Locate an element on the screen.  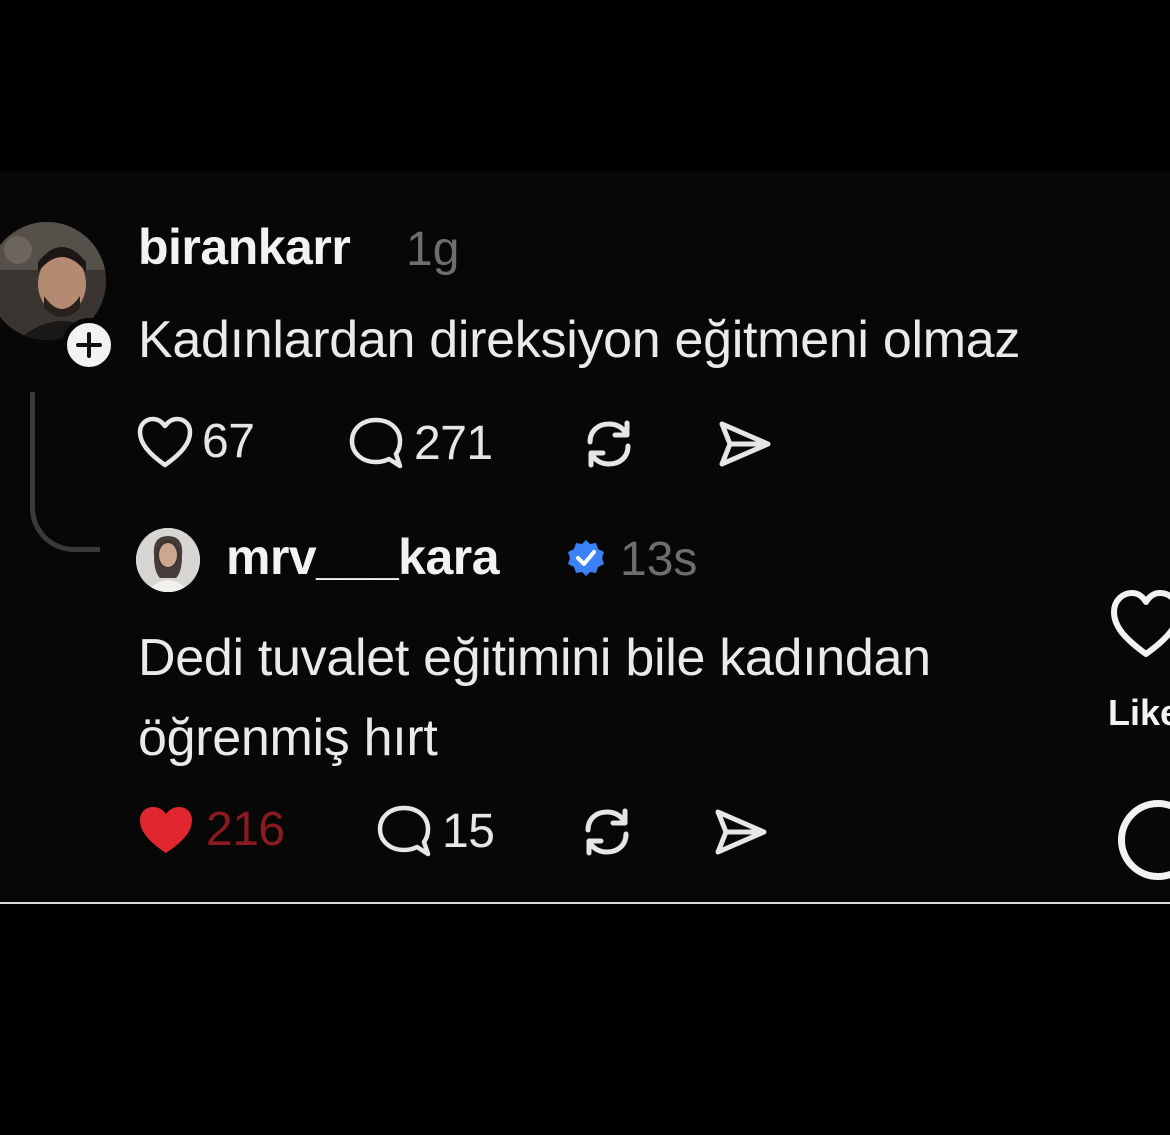
reply-actions: 216 15 is located at coordinates (585, 832).